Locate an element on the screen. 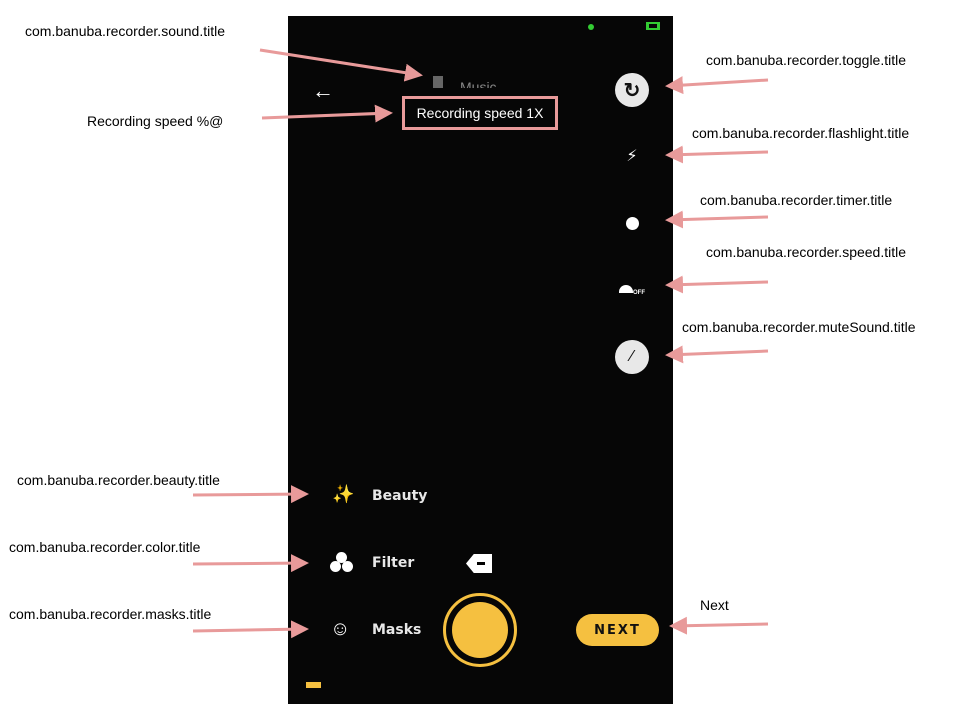  stopwatch-icon is located at coordinates (632, 223).